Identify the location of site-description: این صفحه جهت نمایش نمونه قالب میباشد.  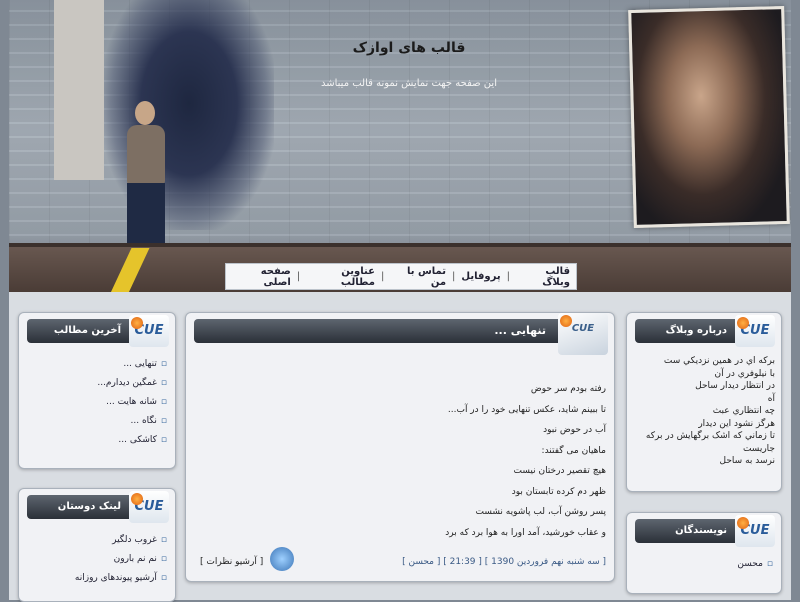
(408, 83).